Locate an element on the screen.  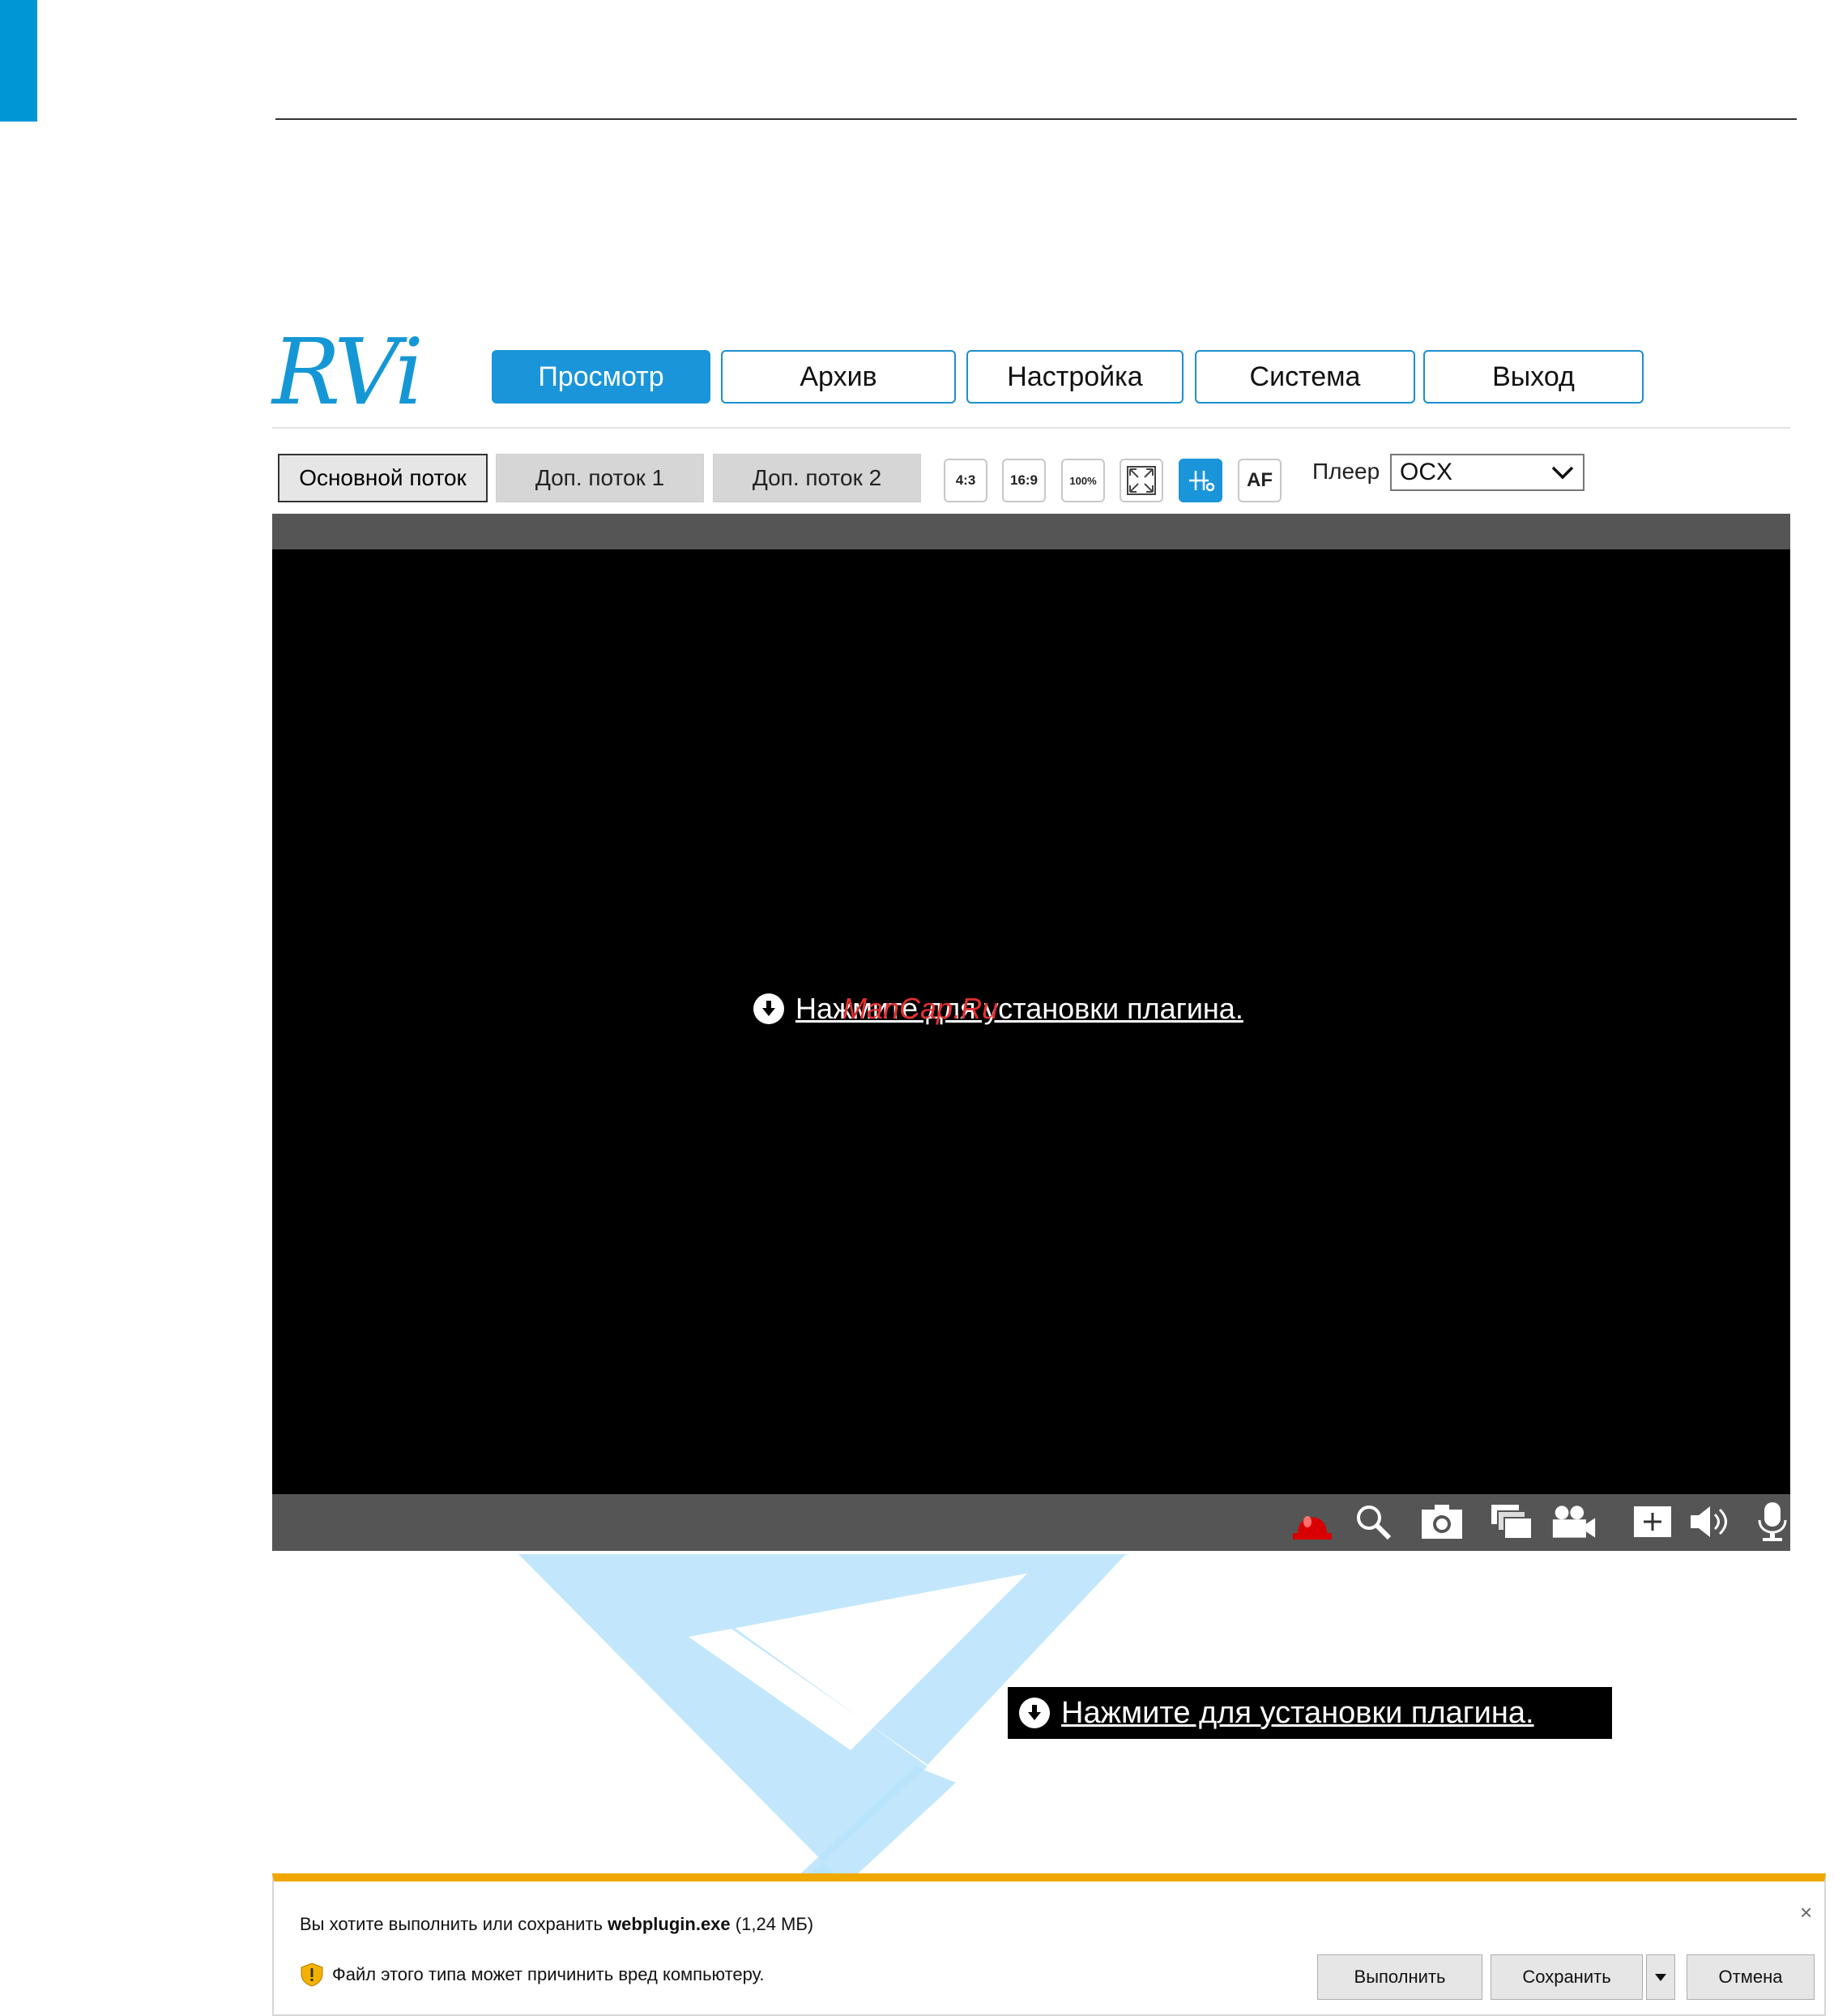
microphone-icon is located at coordinates (1773, 1522).